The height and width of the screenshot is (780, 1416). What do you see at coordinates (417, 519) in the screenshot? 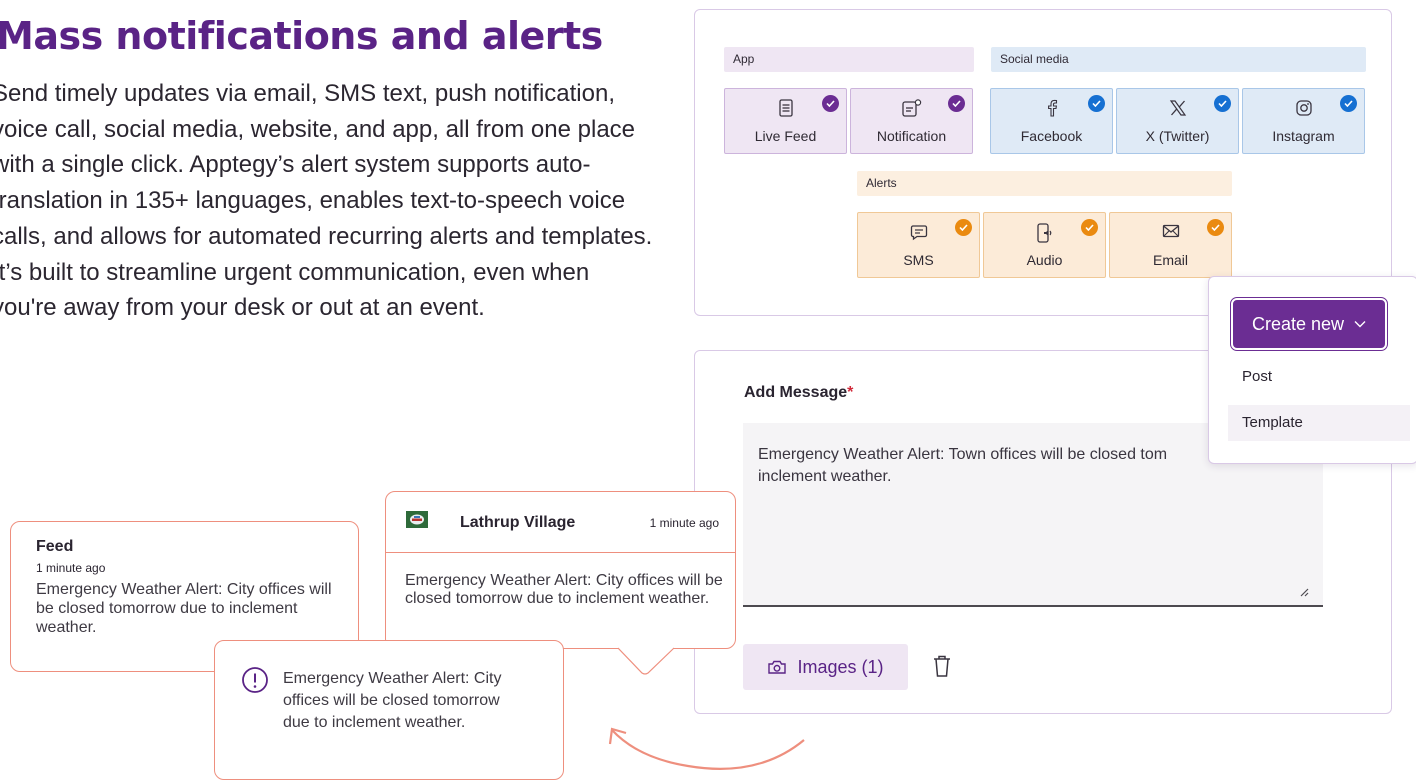
I see `lathrup-village-logo-icon` at bounding box center [417, 519].